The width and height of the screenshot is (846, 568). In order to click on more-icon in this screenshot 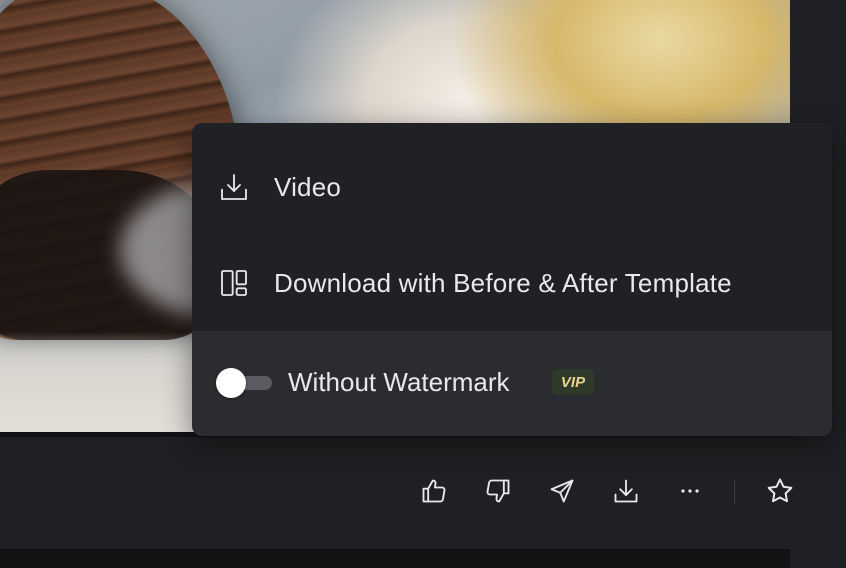, I will do `click(690, 491)`.